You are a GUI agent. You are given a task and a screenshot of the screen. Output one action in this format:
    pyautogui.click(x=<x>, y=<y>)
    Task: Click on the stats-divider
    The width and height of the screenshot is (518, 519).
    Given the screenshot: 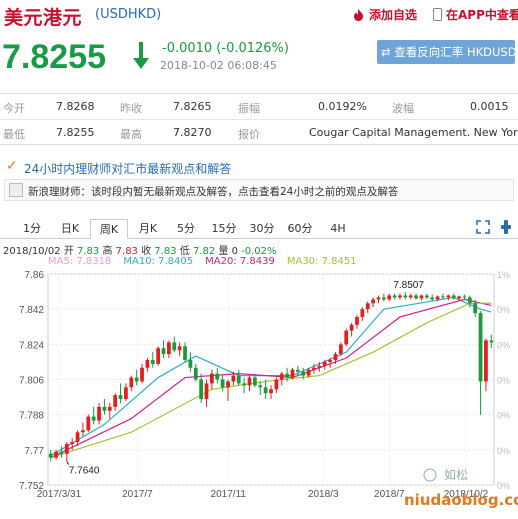 What is the action you would take?
    pyautogui.click(x=259, y=119)
    